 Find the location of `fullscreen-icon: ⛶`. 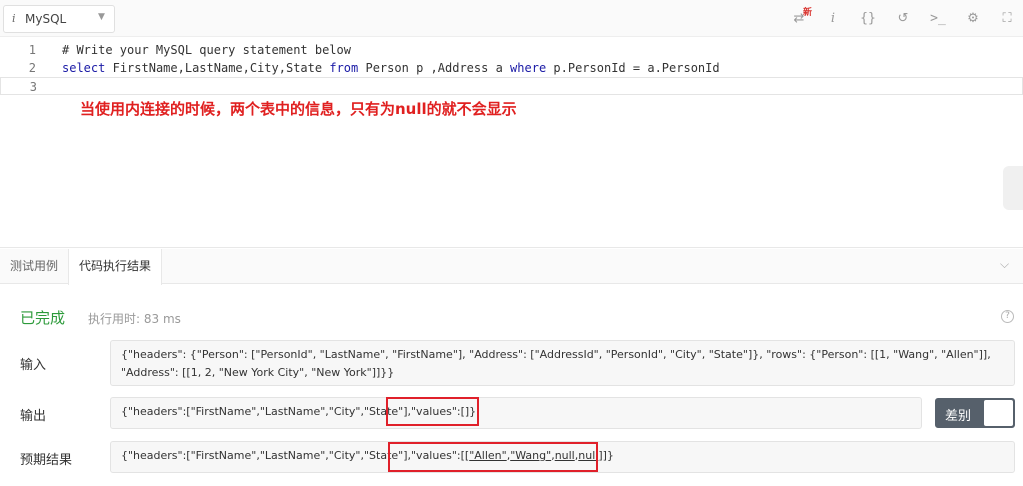

fullscreen-icon: ⛶ is located at coordinates (1007, 19).